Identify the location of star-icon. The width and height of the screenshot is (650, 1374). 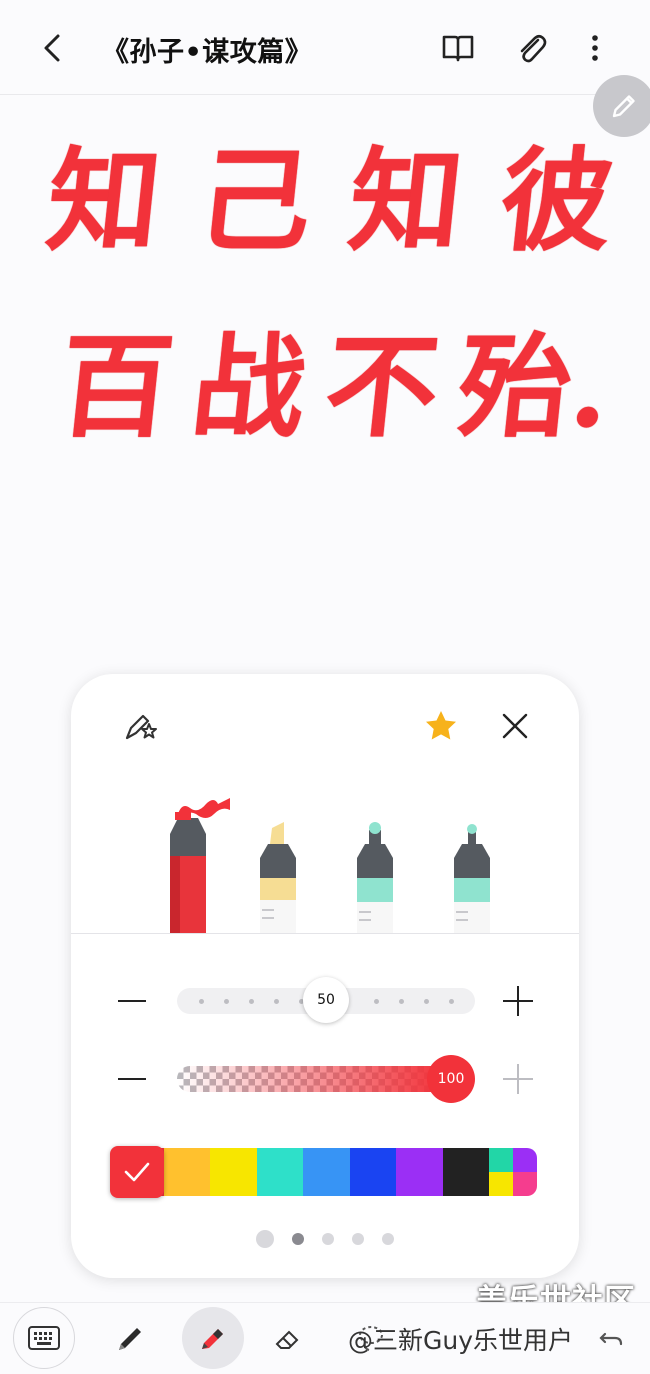
(441, 726).